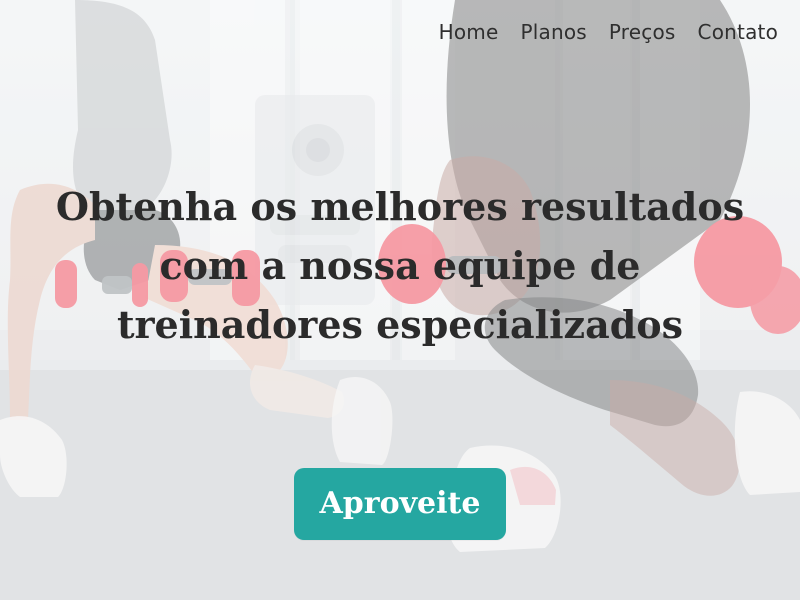 The width and height of the screenshot is (800, 600). I want to click on nav-item-precos: Preços, so click(642, 32).